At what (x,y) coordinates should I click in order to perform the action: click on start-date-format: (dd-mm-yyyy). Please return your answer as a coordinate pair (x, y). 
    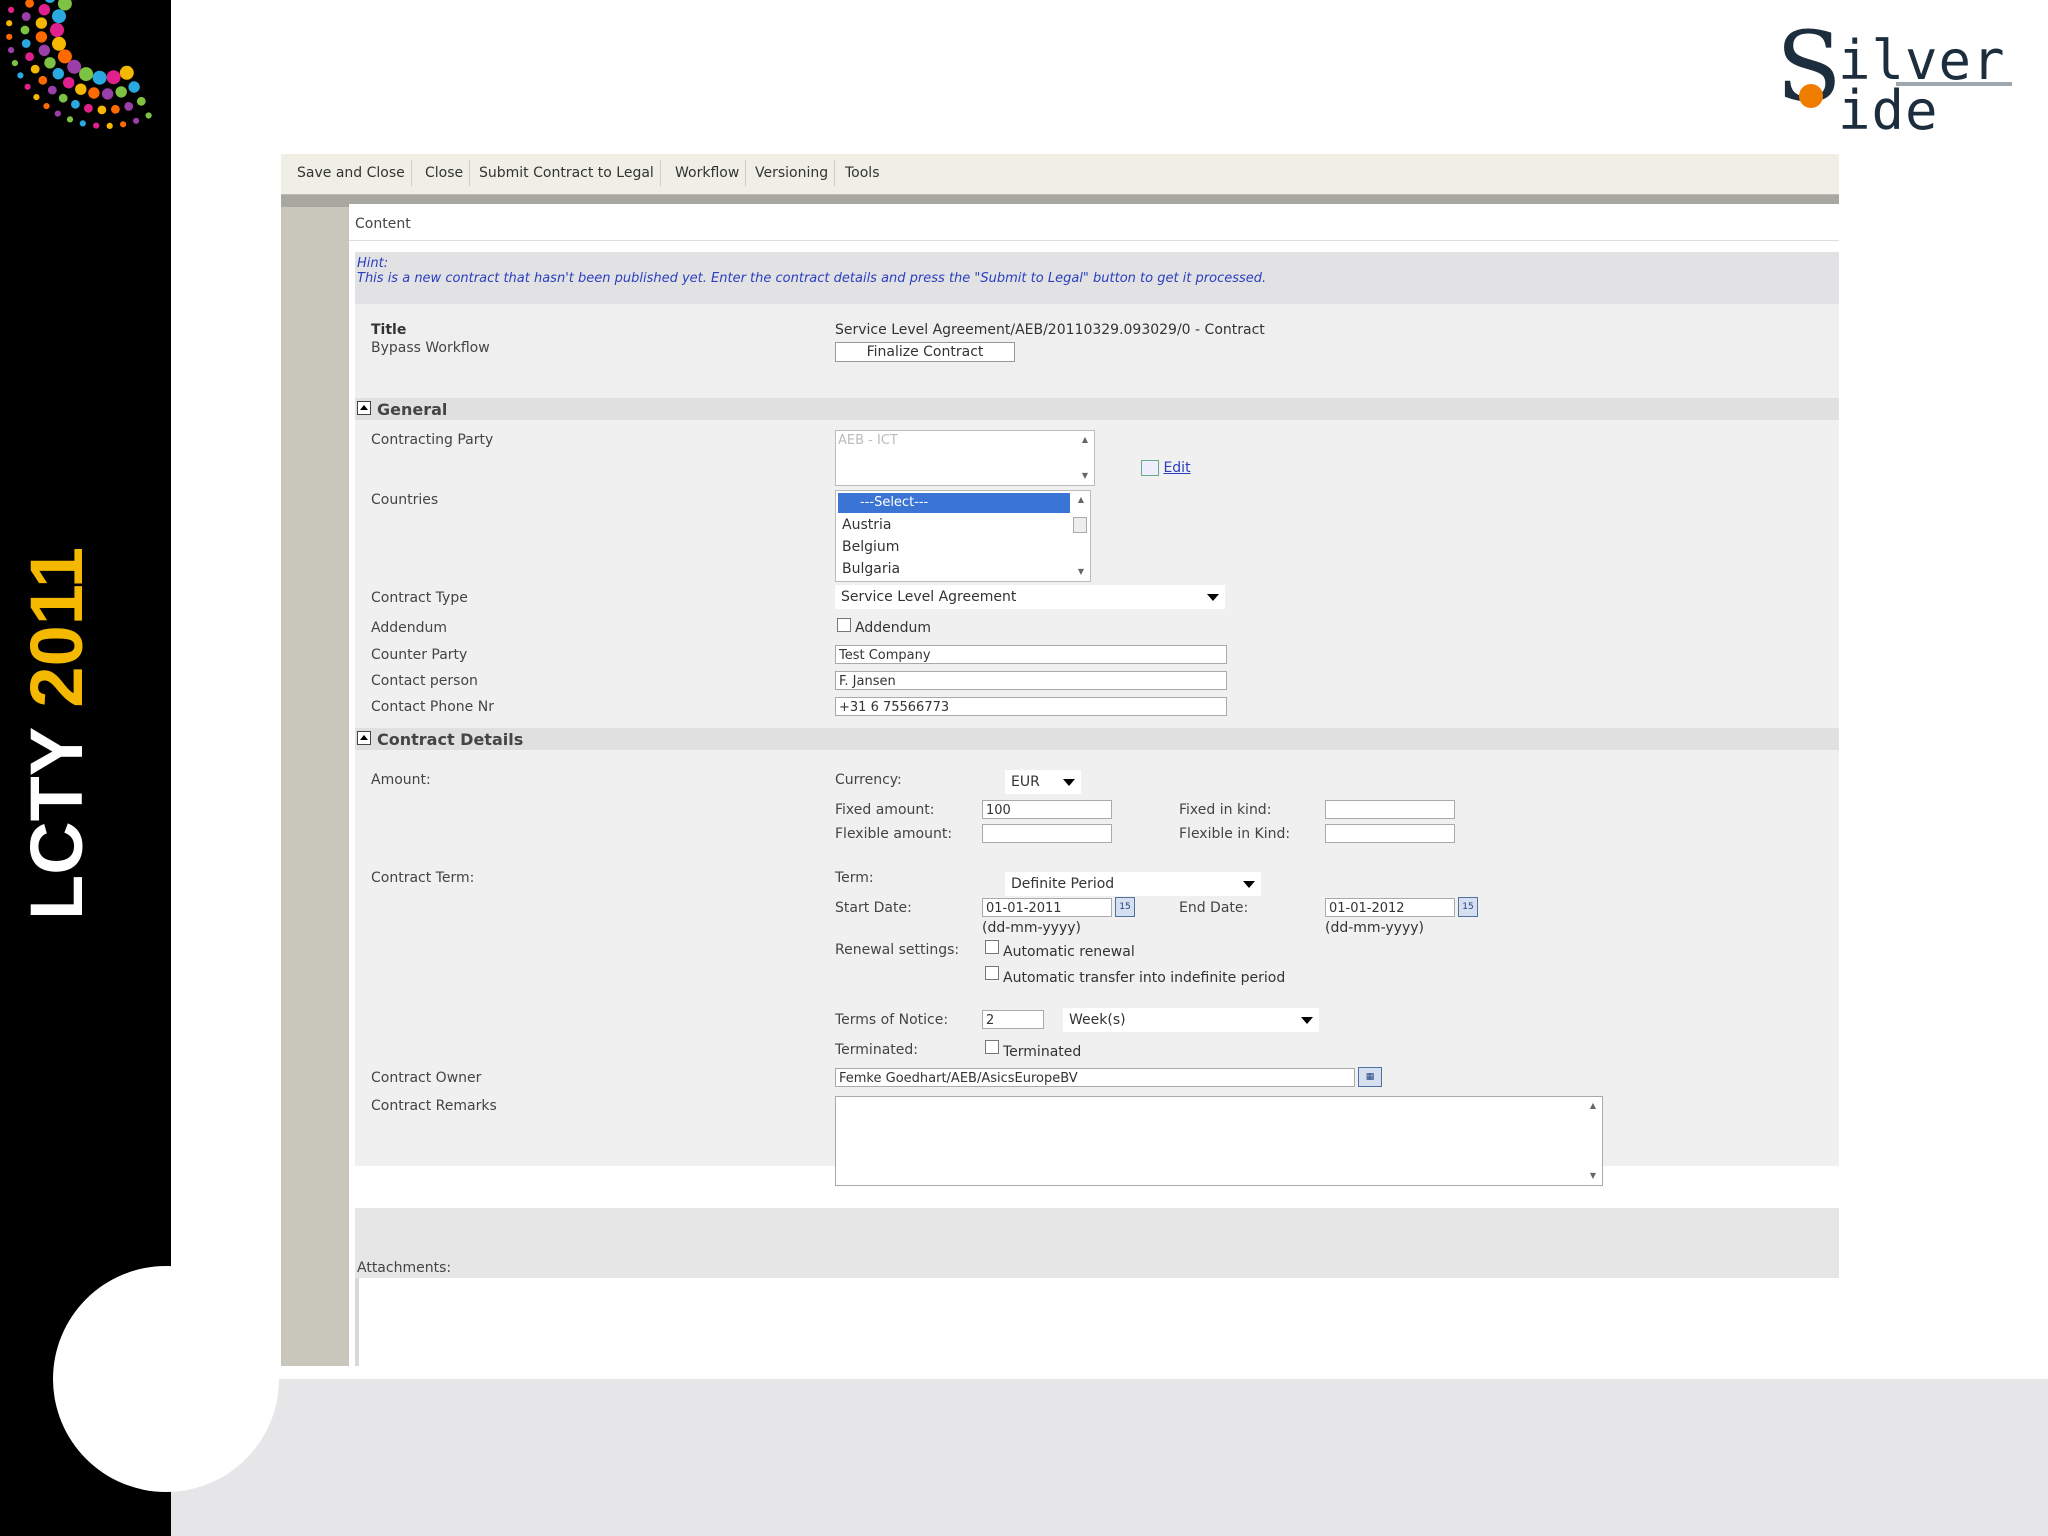
    Looking at the image, I should click on (1031, 928).